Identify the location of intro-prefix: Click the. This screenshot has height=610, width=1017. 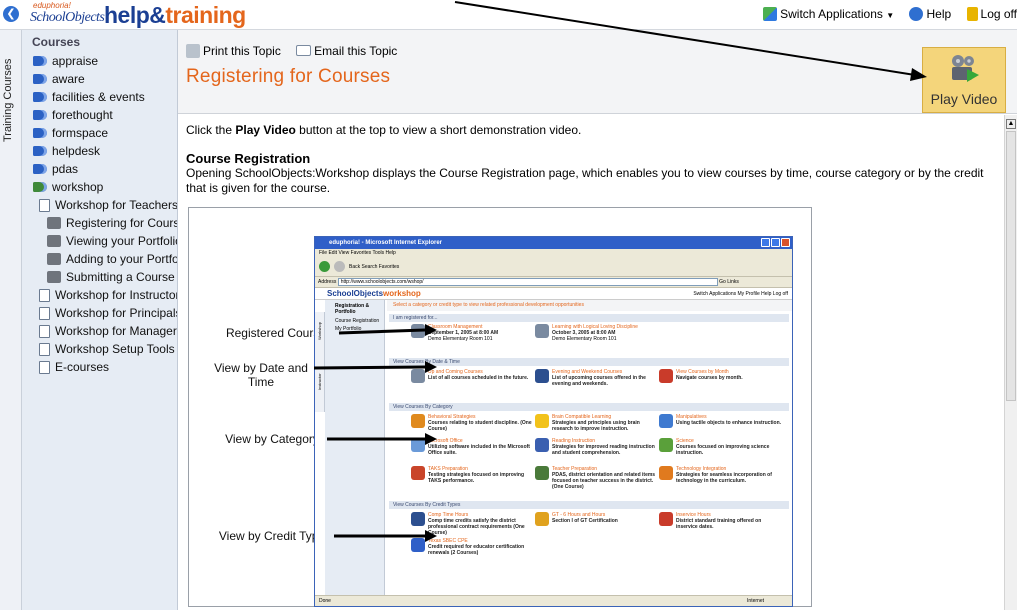
(211, 130).